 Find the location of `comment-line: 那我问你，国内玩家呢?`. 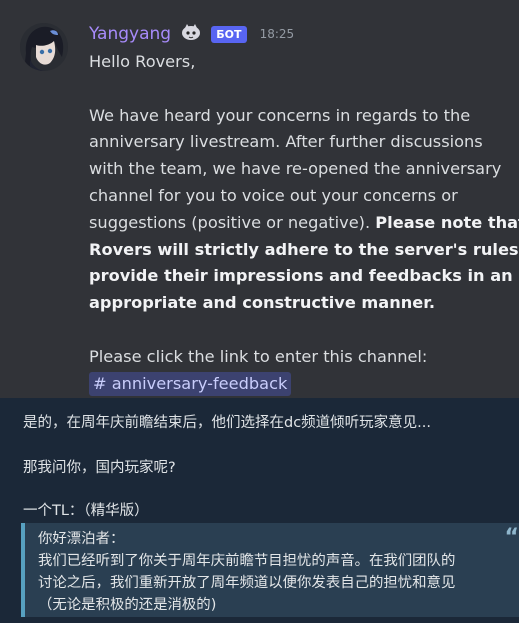

comment-line: 那我问你，国内玩家呢? is located at coordinates (99, 468).